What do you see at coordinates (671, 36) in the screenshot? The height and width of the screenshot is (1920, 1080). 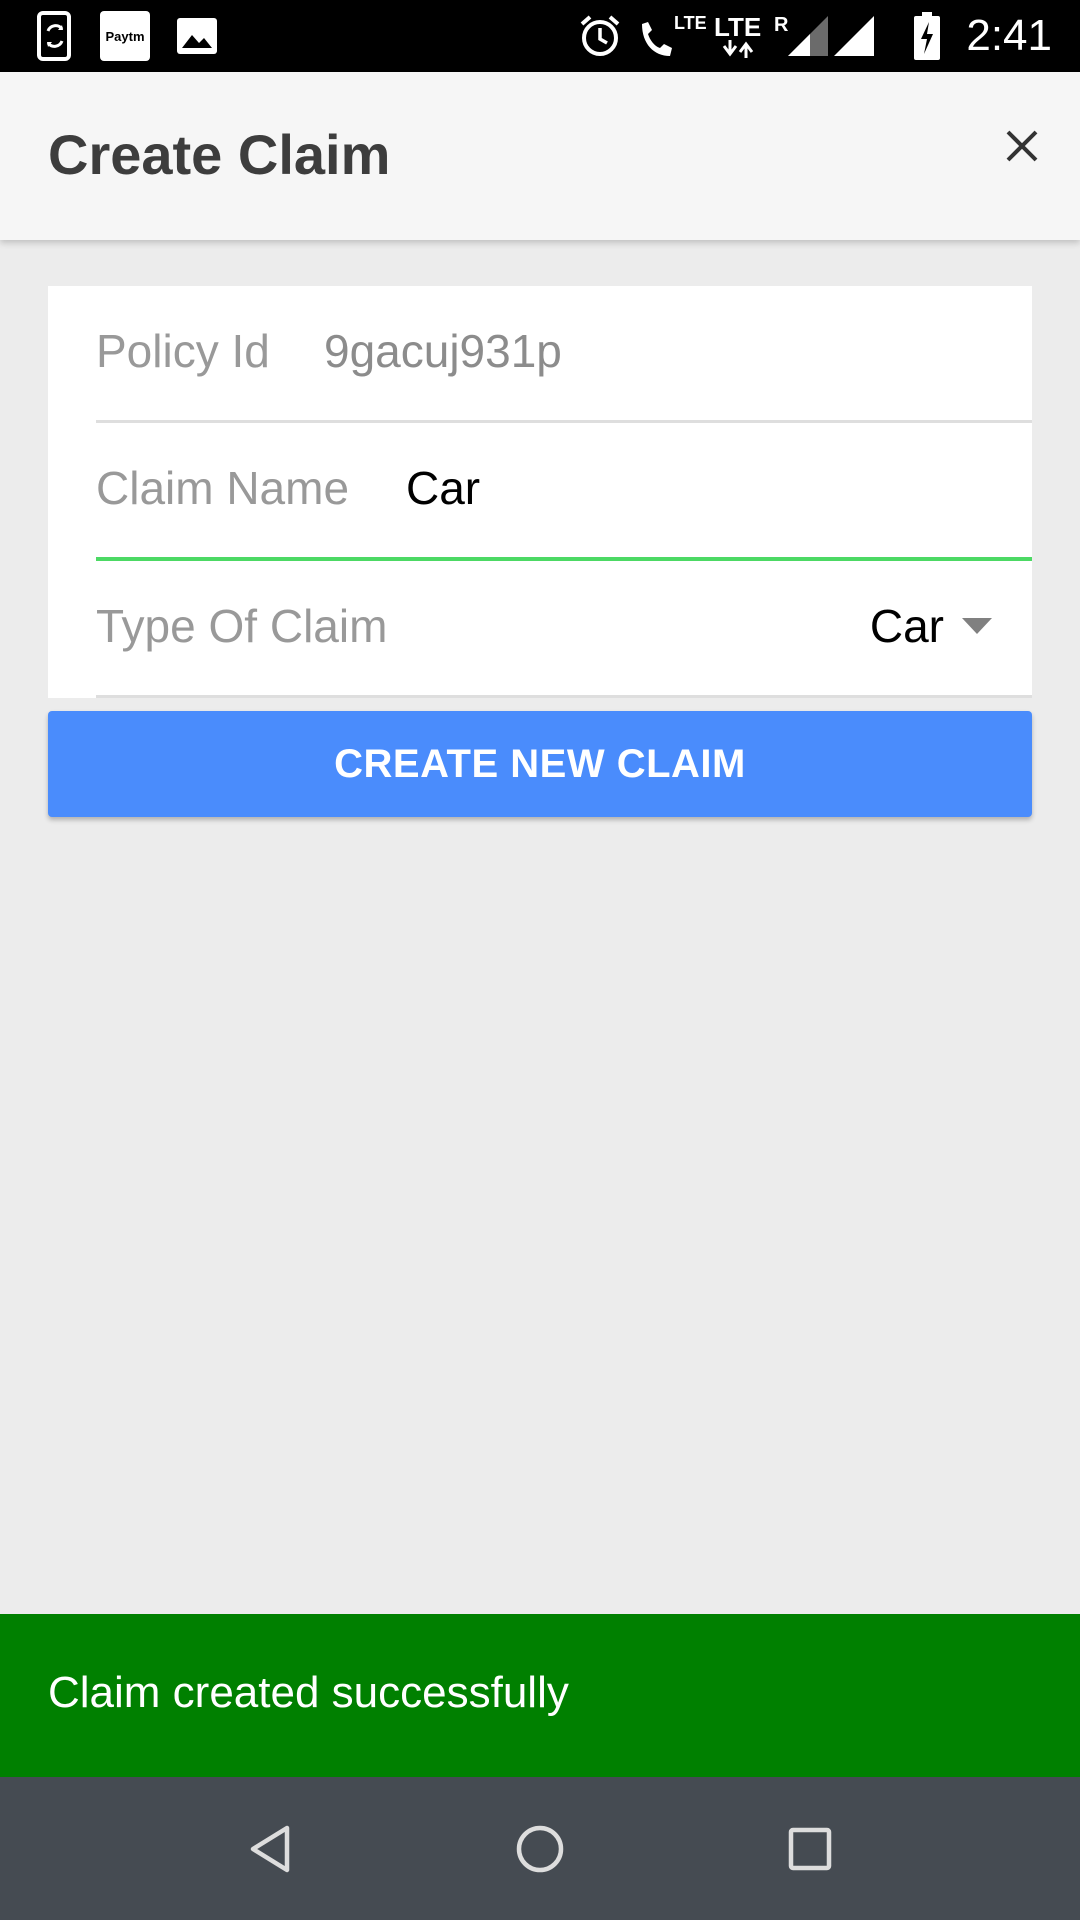 I see `volte-call-icon: LTE` at bounding box center [671, 36].